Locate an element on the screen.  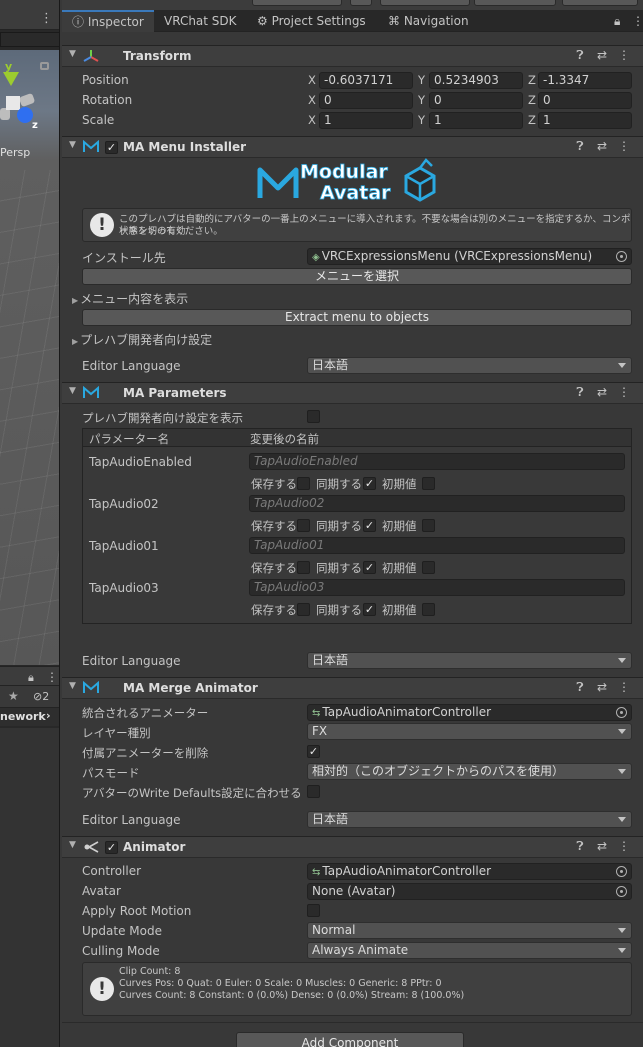
menu-installer-enabled-checkbox: ✓ is located at coordinates (111, 147).